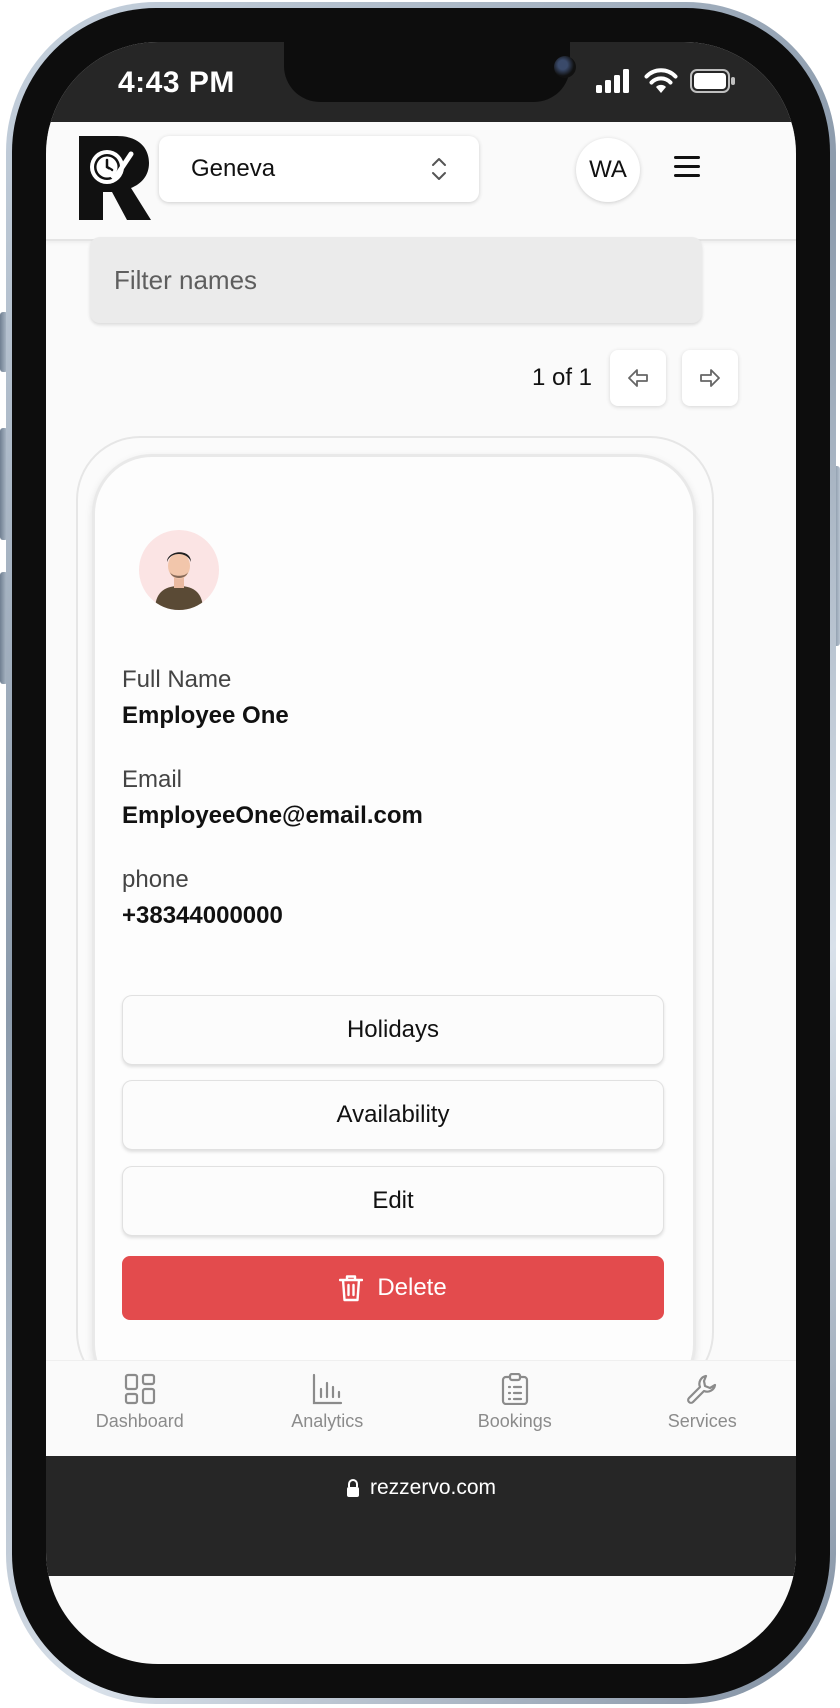 The width and height of the screenshot is (840, 1708). I want to click on clipboard-icon, so click(514, 1389).